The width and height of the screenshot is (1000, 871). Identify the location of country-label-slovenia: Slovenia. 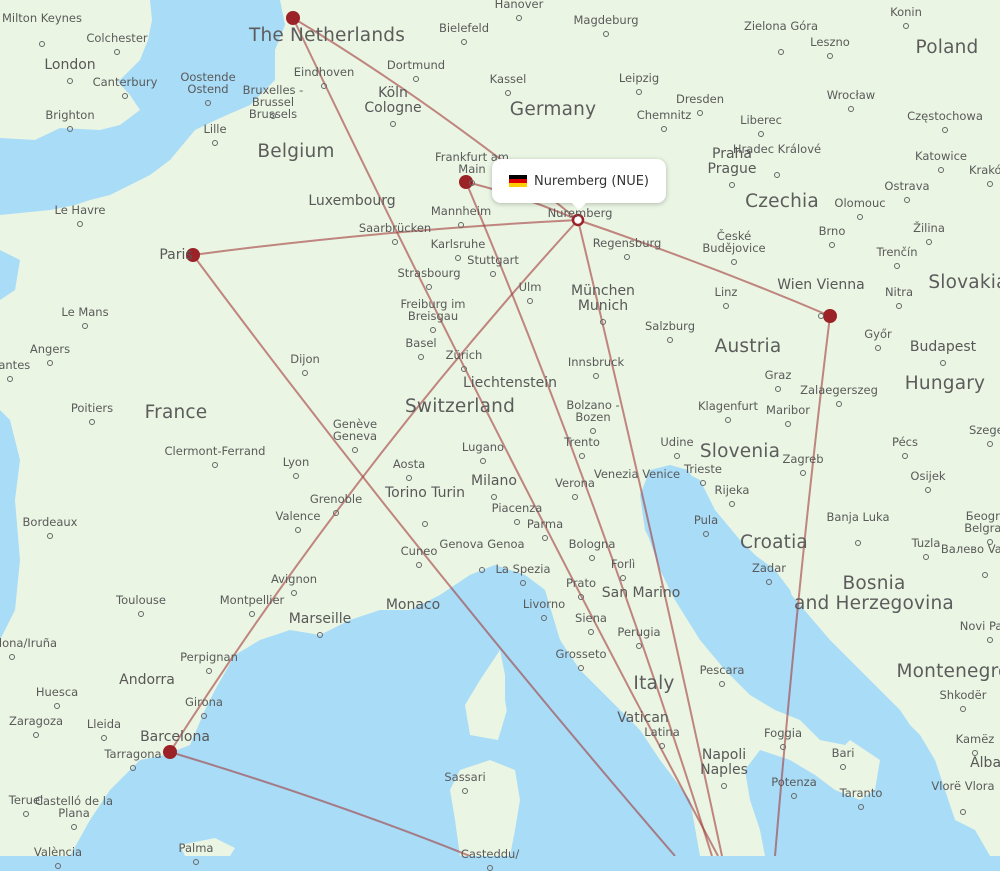
(740, 451).